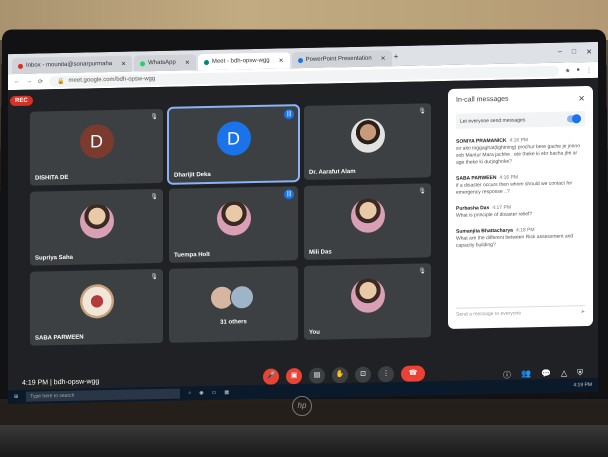 This screenshot has height=457, width=608. I want to click on meet-icon, so click(206, 62).